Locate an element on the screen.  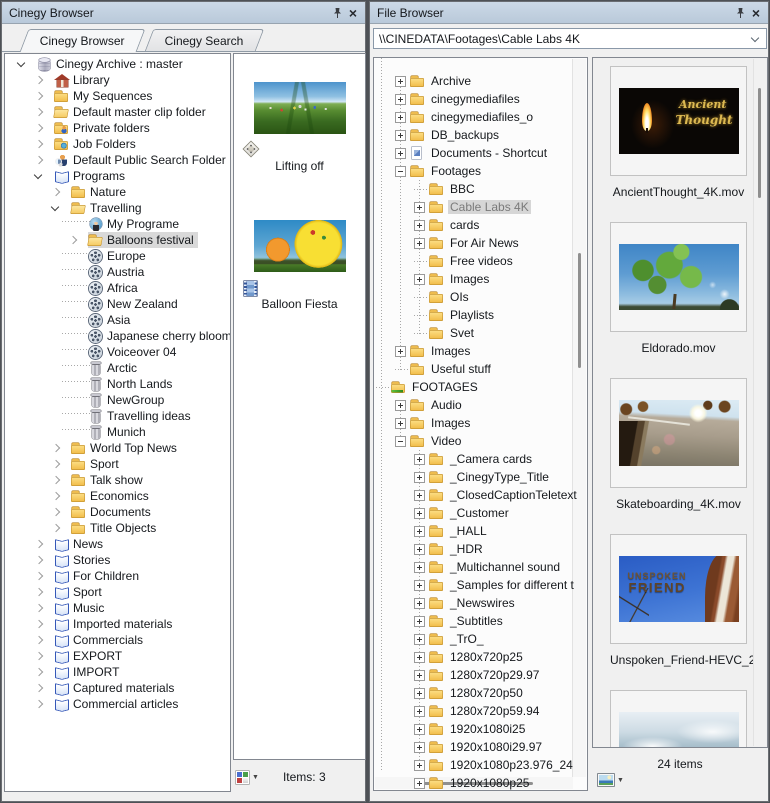
tree-node: My Programe is located at coordinates (135, 224).